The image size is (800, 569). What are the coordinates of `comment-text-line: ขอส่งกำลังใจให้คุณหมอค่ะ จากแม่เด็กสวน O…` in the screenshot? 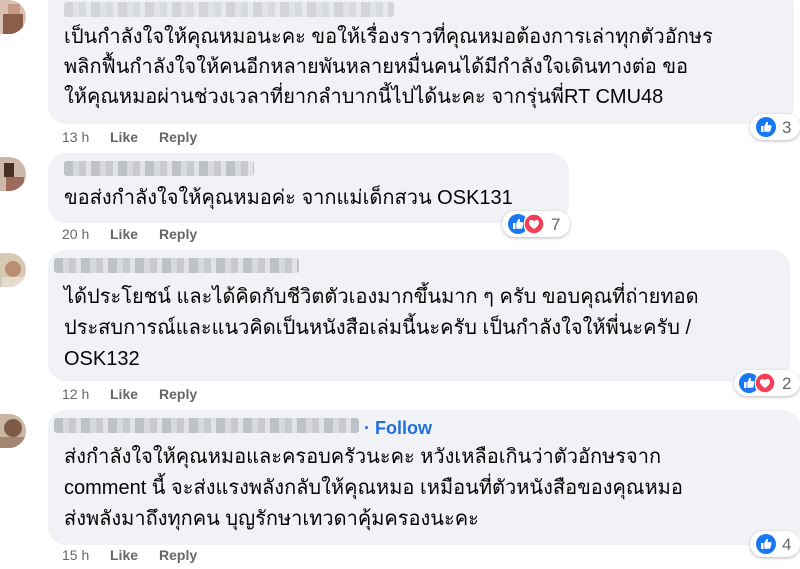 It's located at (288, 198).